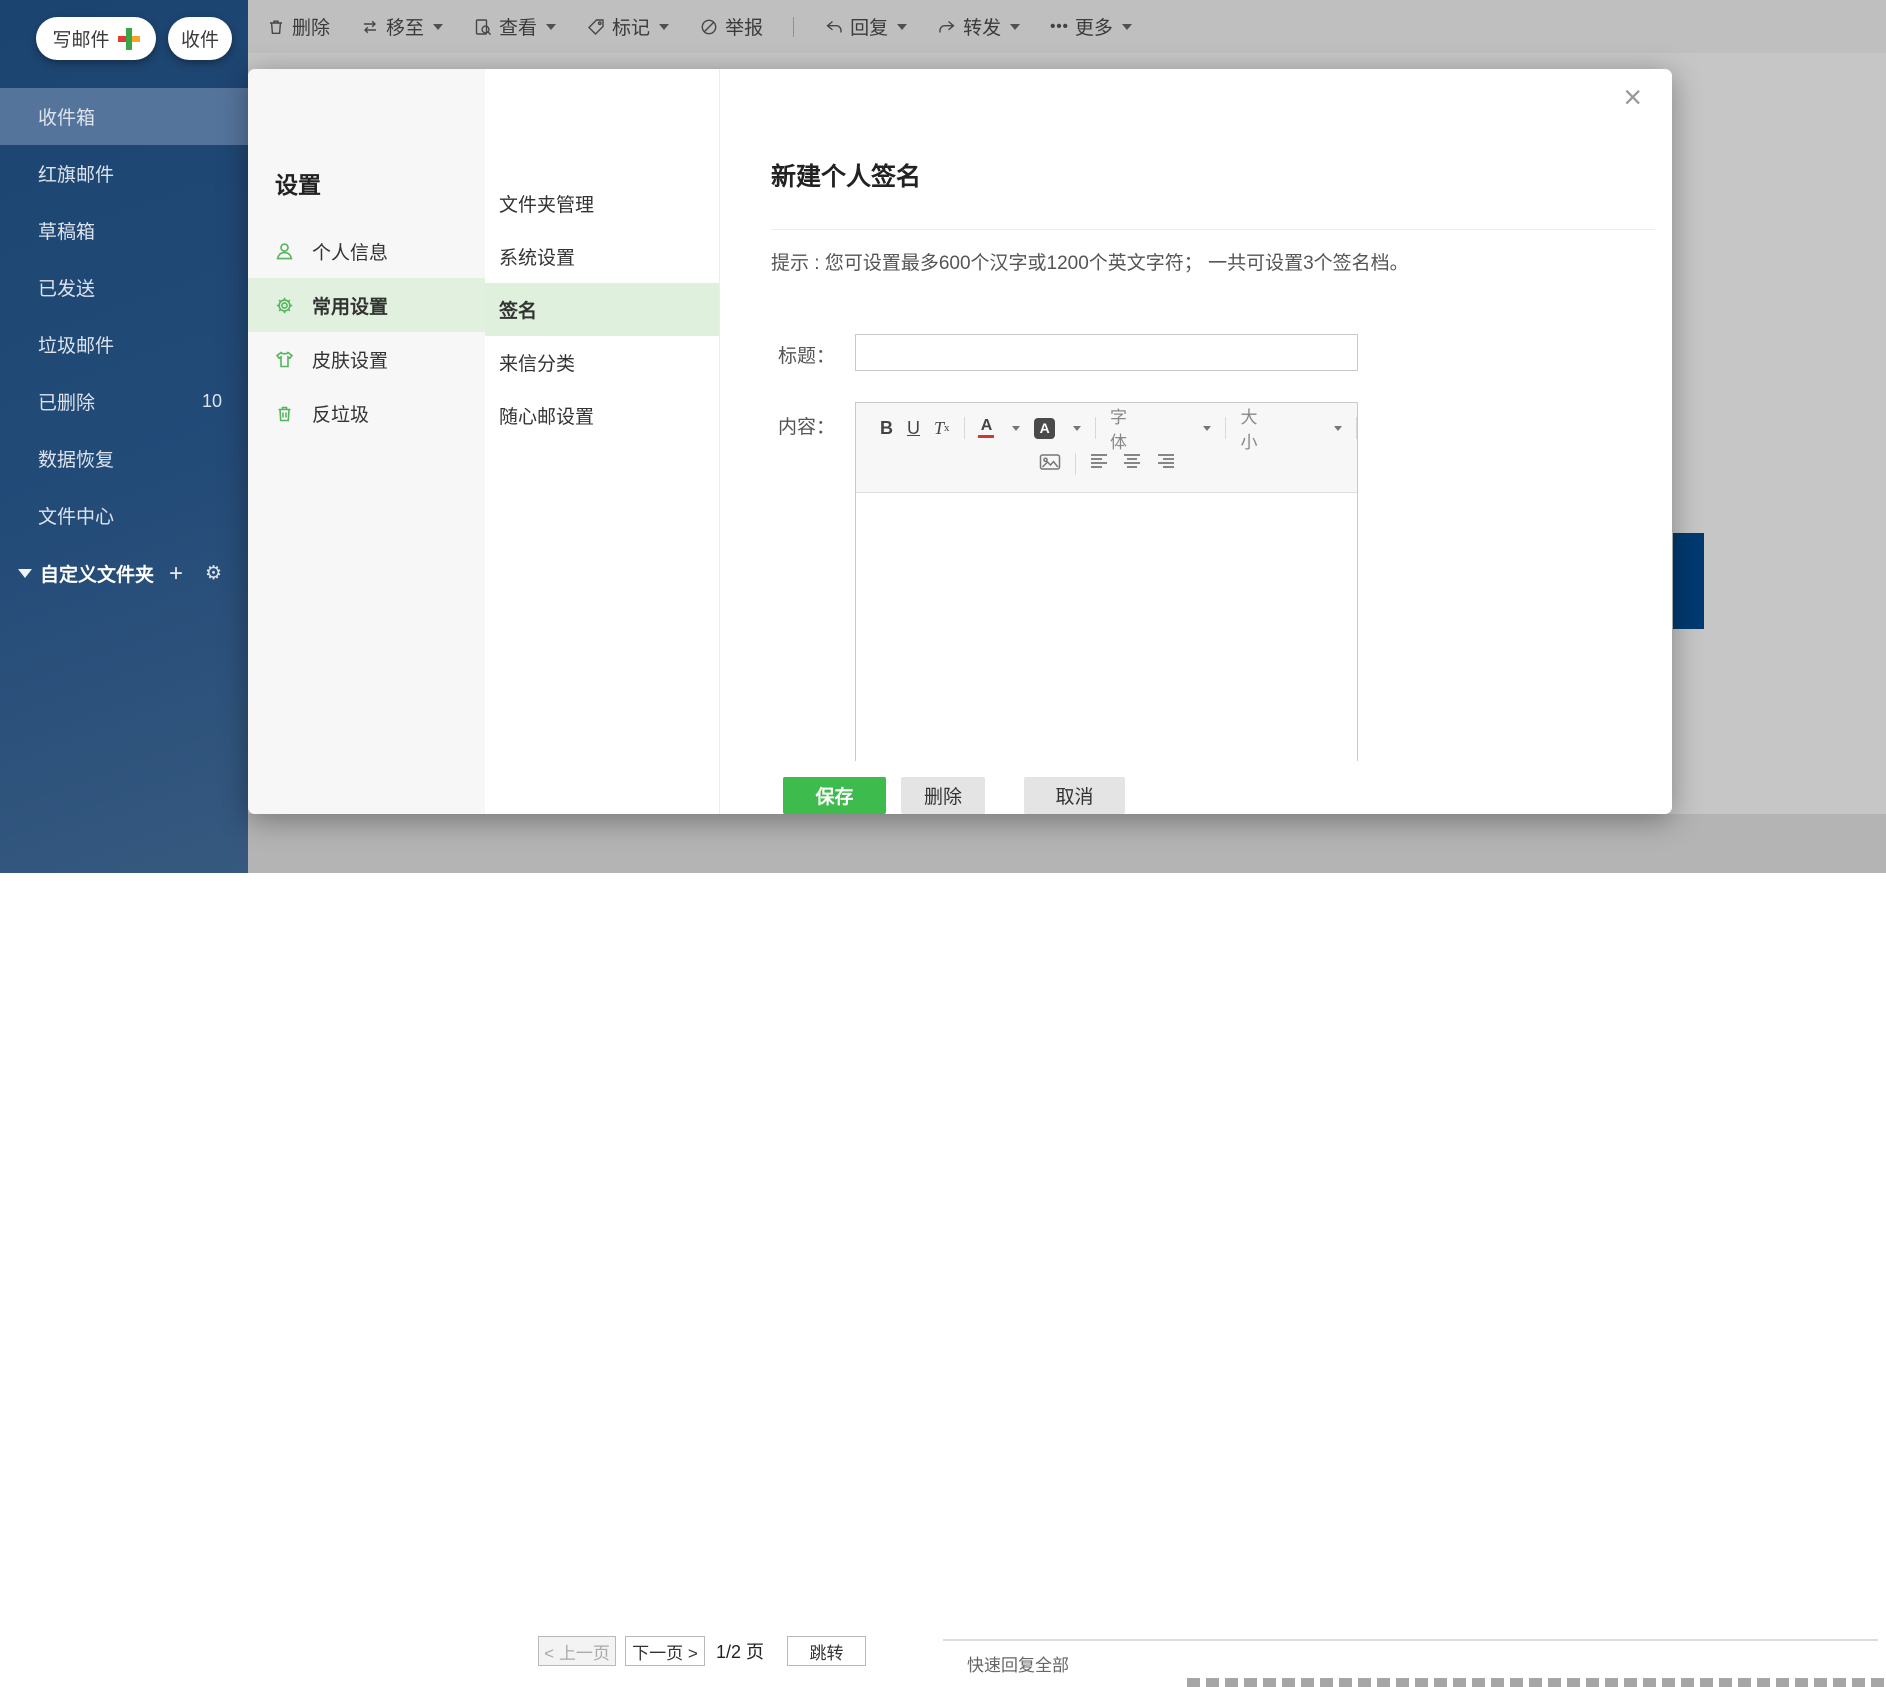 This screenshot has width=1886, height=1687. What do you see at coordinates (602, 415) in the screenshot?
I see `subnav-suixin-mail: 随心邮设置` at bounding box center [602, 415].